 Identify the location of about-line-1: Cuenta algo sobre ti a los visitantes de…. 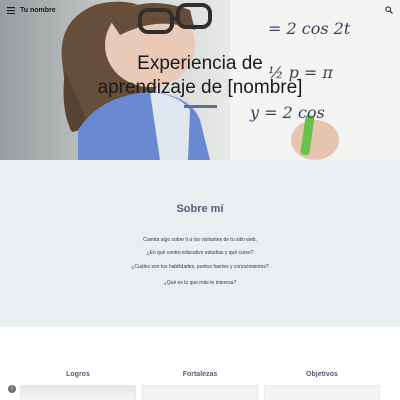
(200, 240).